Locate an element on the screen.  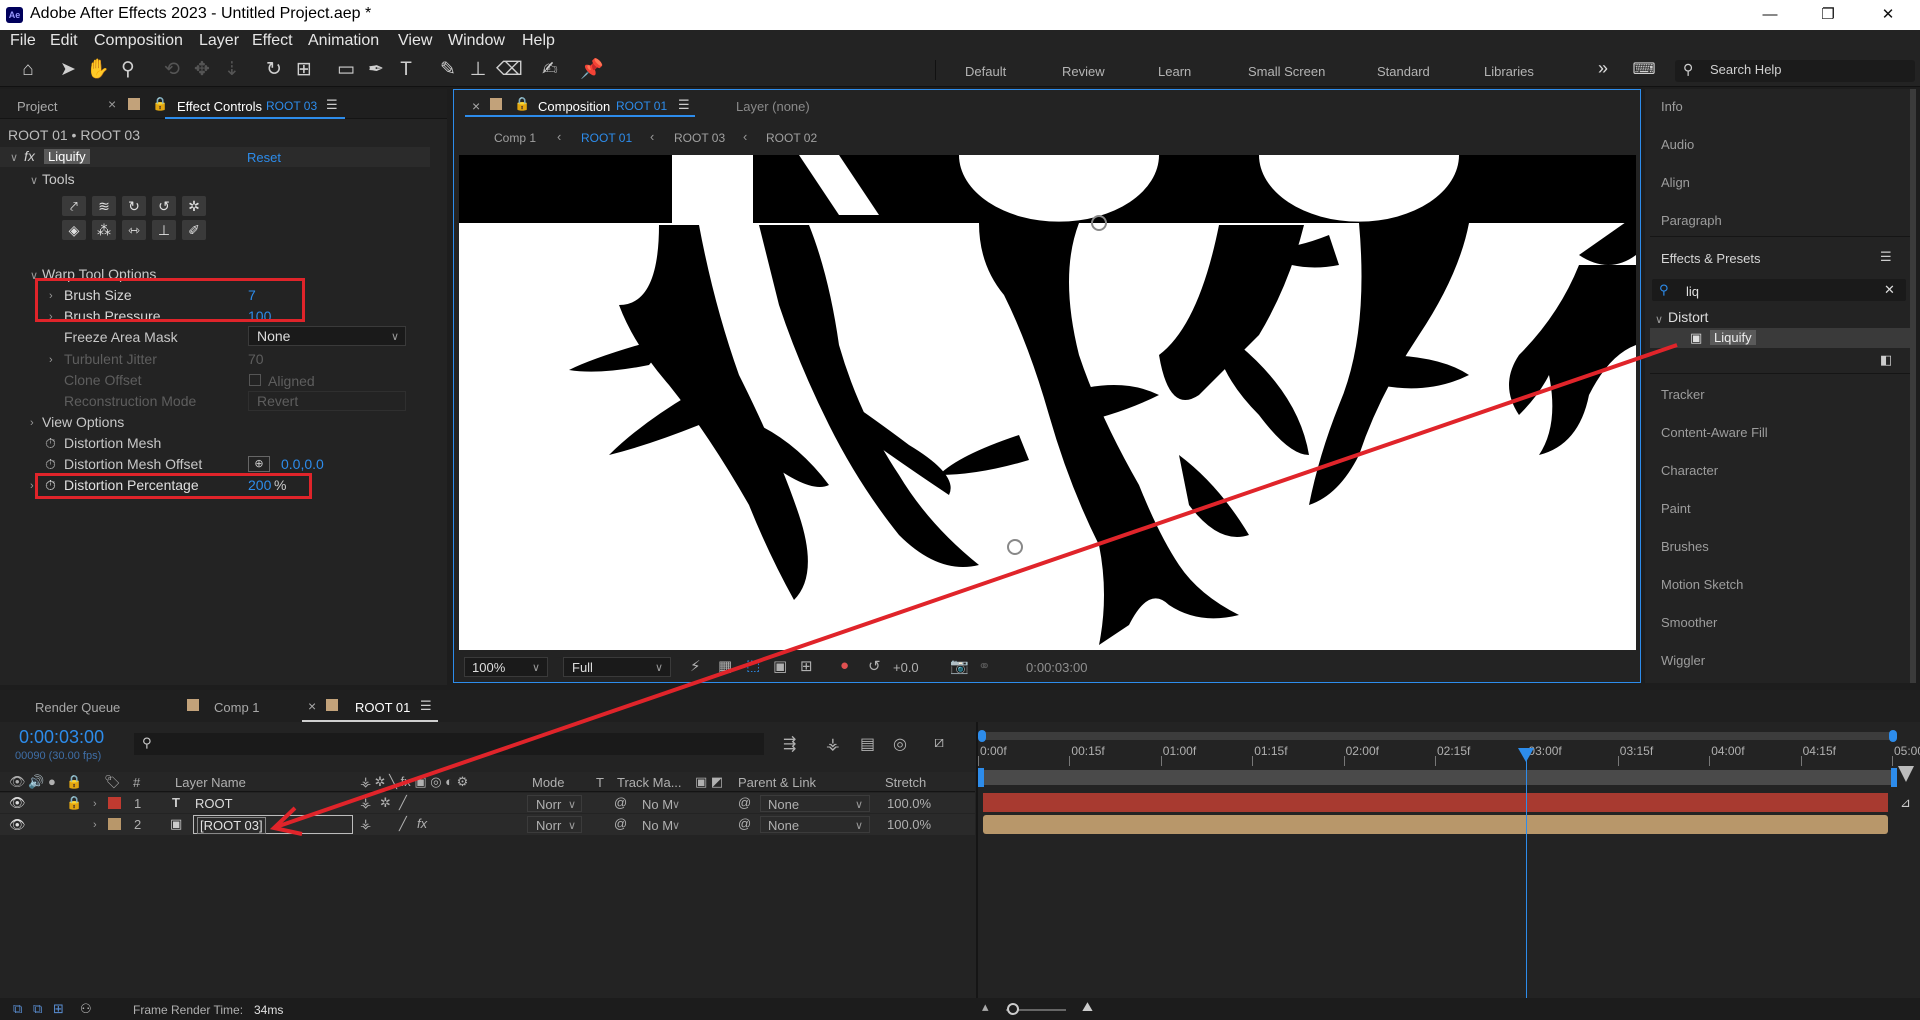
expand-distort-icon: ∨ is located at coordinates (1659, 319).